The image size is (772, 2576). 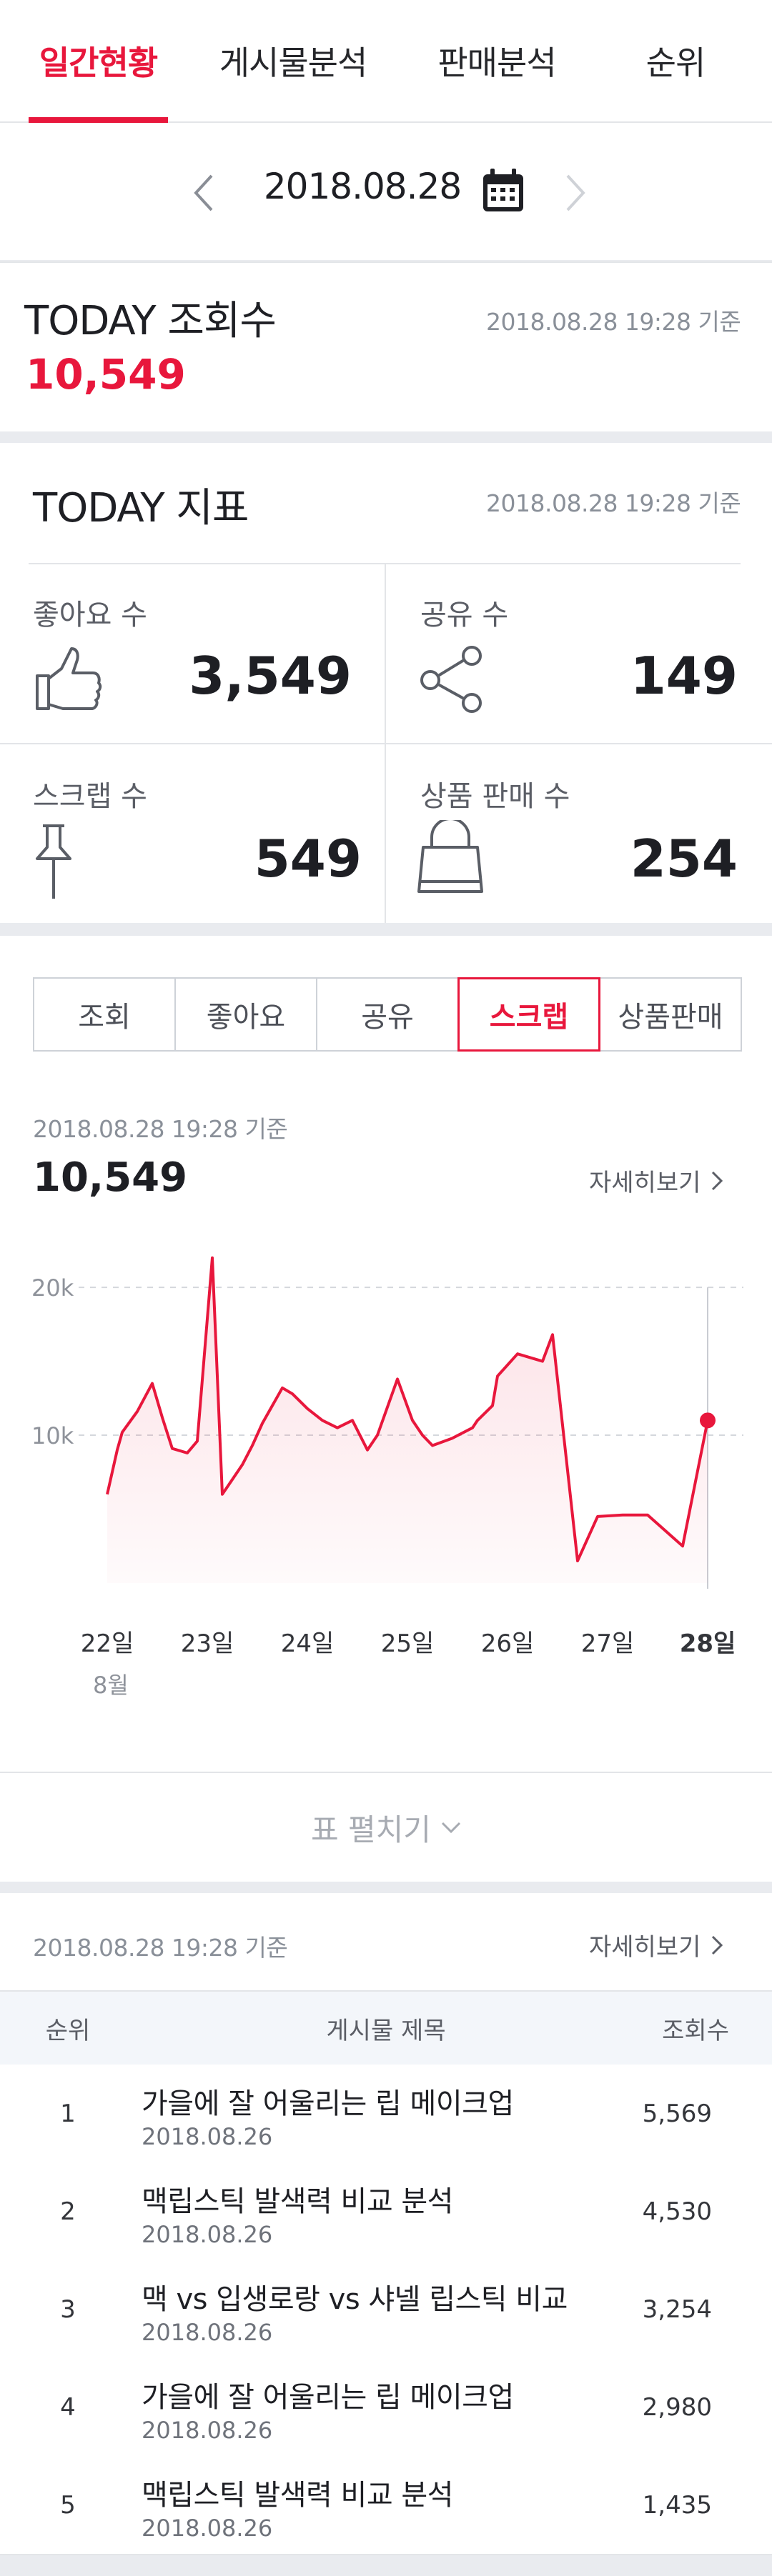 What do you see at coordinates (613, 503) in the screenshot?
I see `today-metrics-timestamp: 2018.08.28 19:28 기준` at bounding box center [613, 503].